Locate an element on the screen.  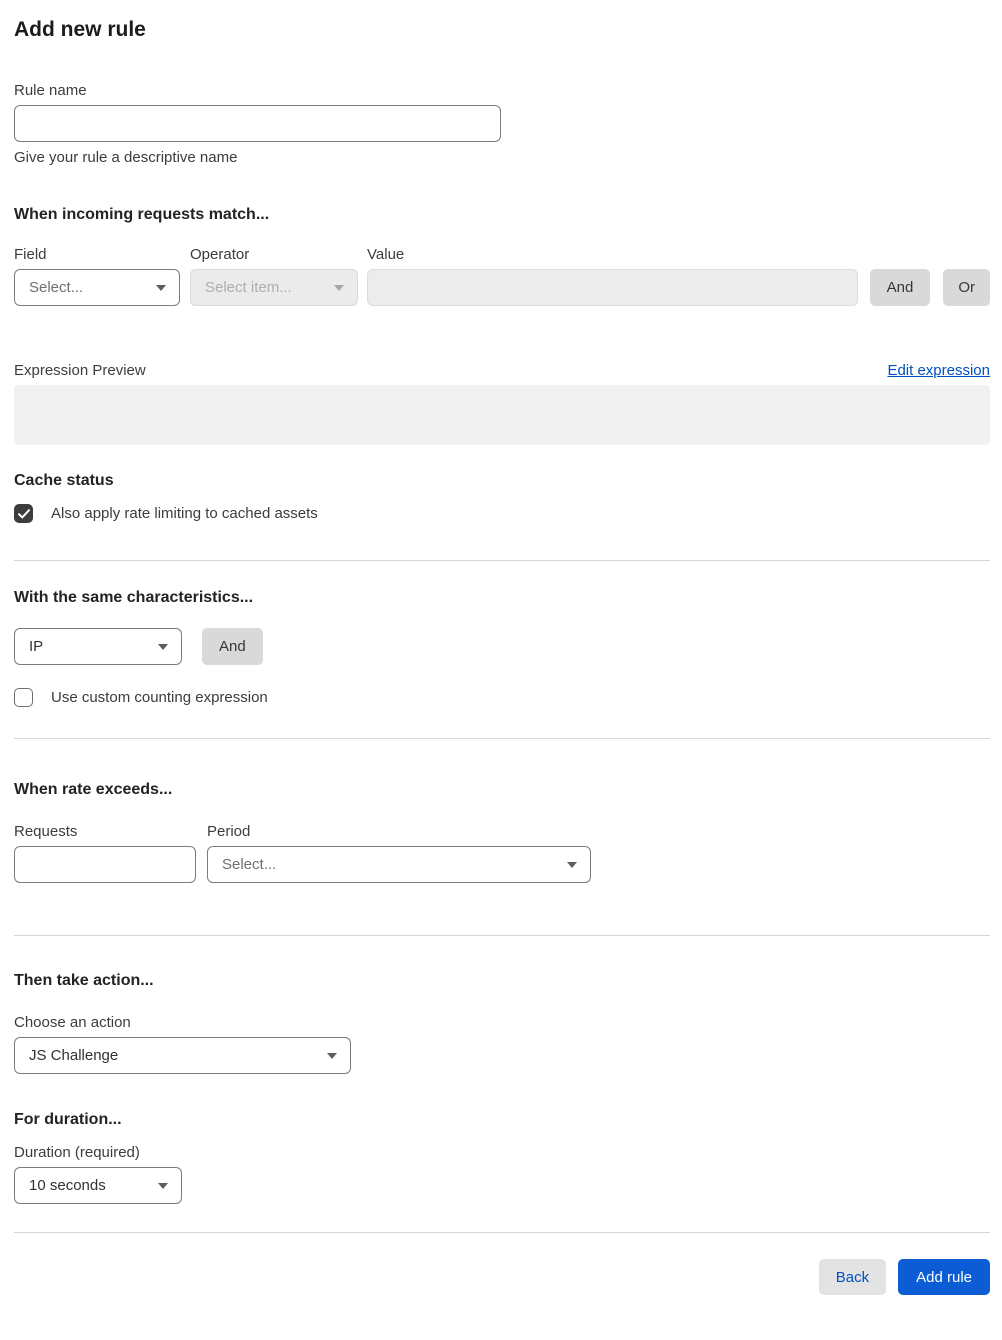
check-icon is located at coordinates (23, 513).